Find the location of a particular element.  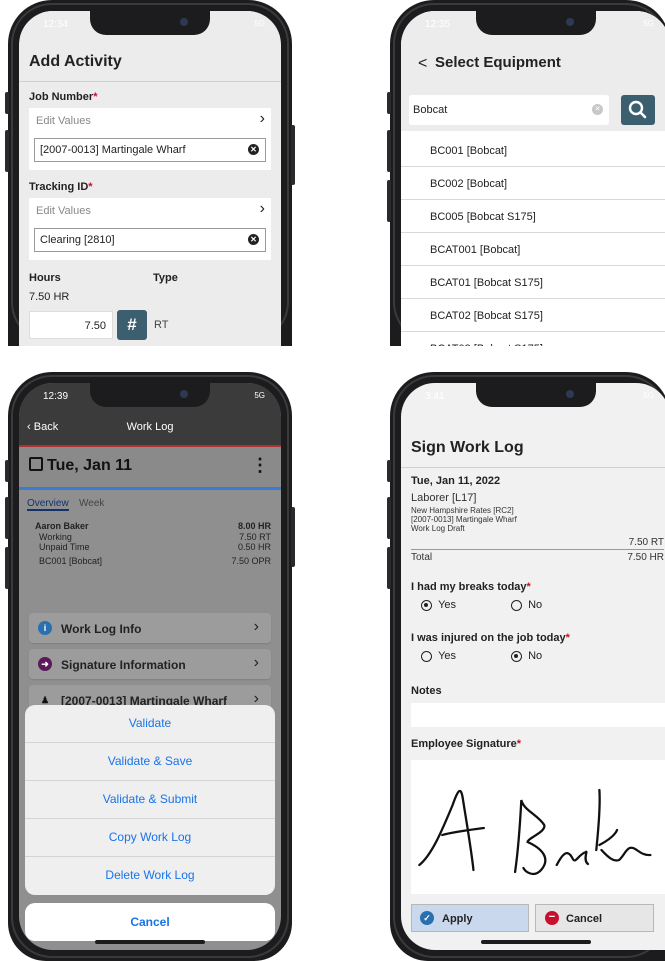

cancel-button: Cancel is located at coordinates (150, 922).